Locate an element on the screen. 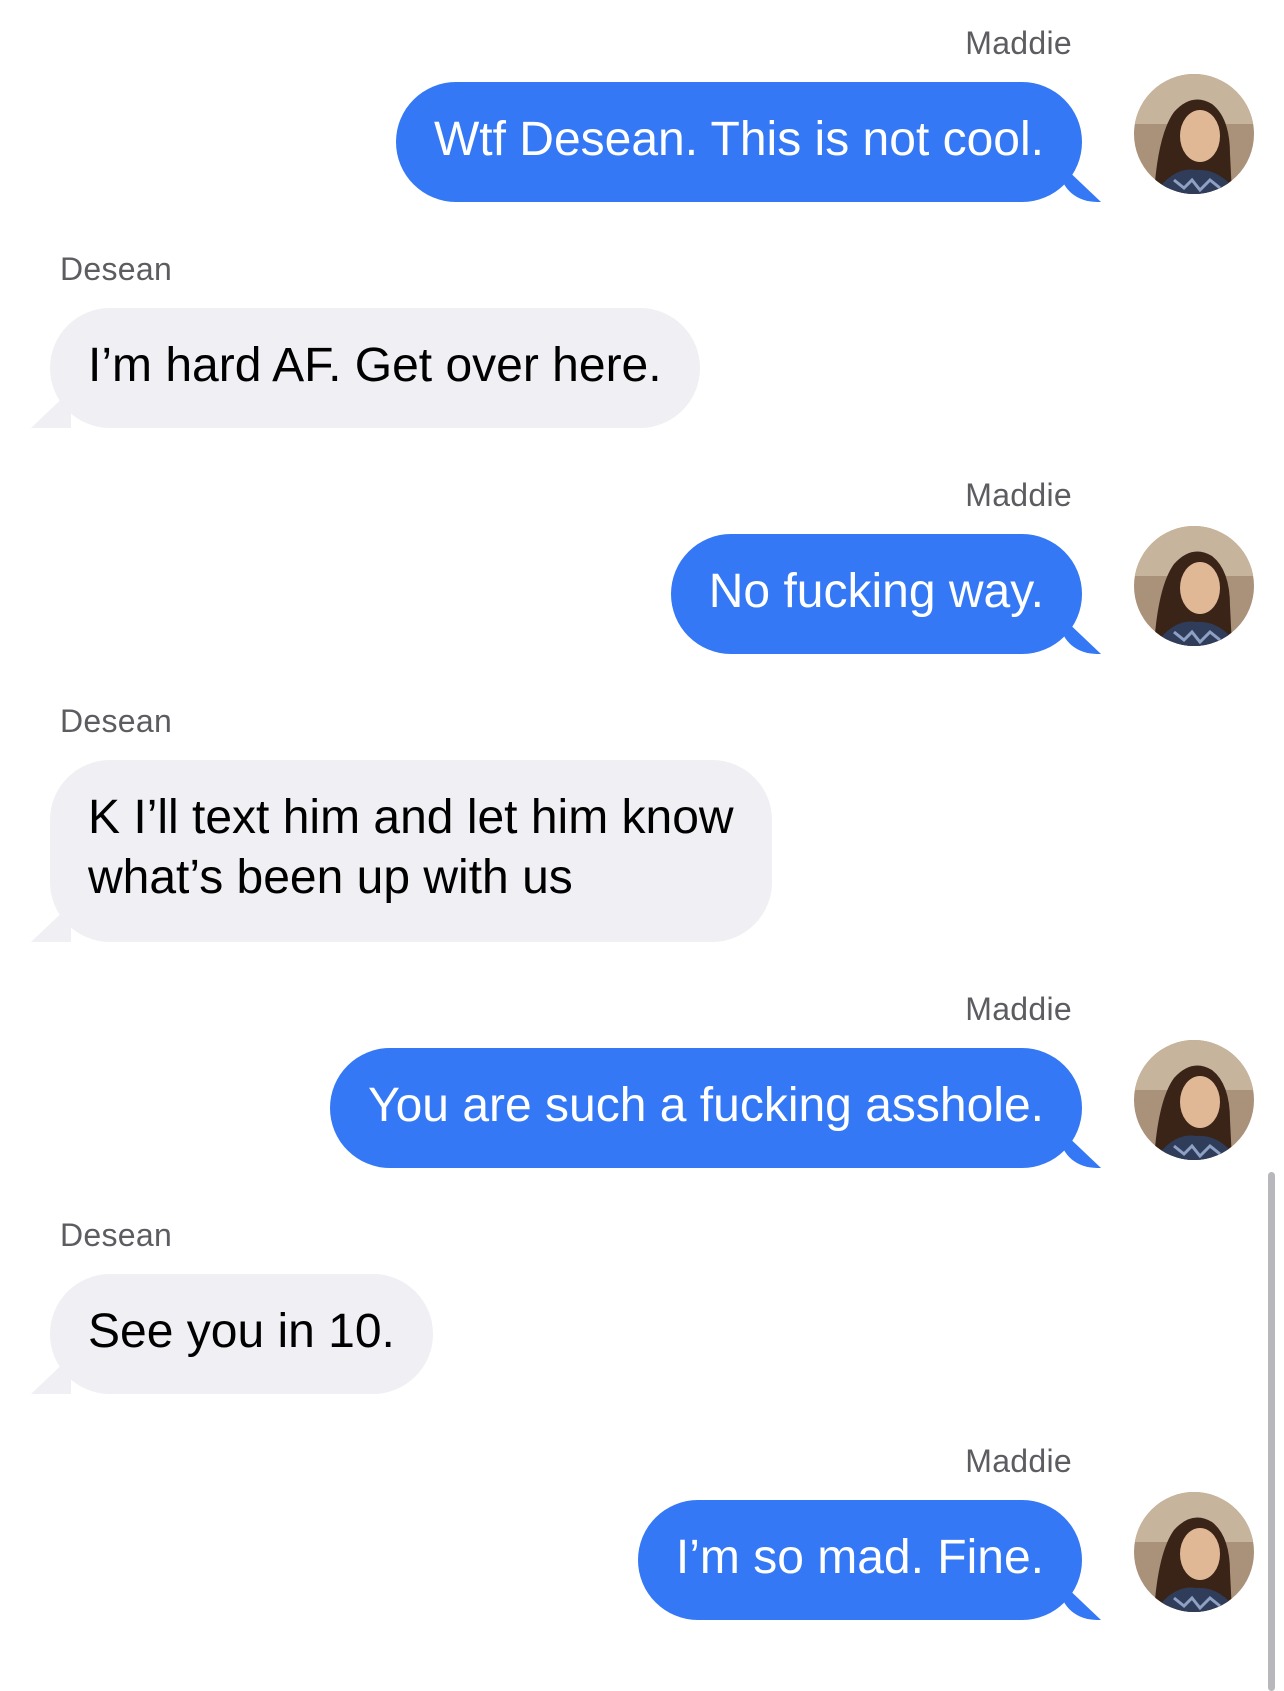  outgoing-message-bubble: You are such a fucking asshole. is located at coordinates (705, 1108).